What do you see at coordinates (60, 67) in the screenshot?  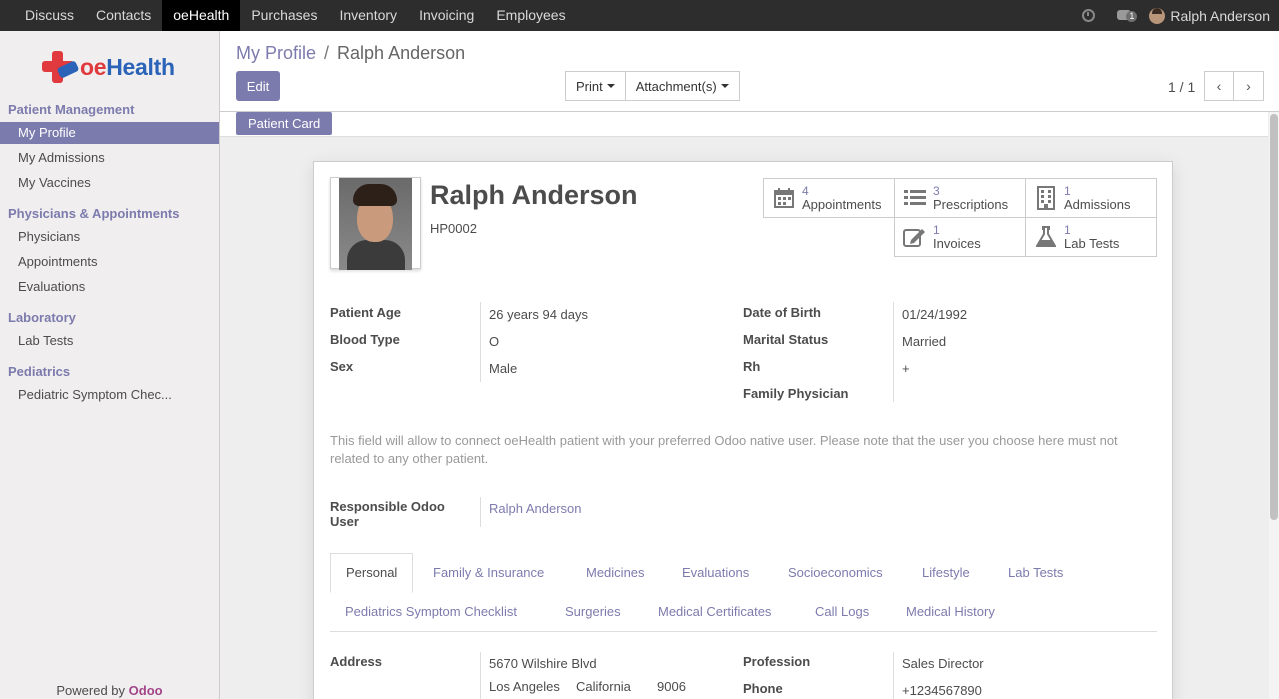 I see `medical-cross-icon` at bounding box center [60, 67].